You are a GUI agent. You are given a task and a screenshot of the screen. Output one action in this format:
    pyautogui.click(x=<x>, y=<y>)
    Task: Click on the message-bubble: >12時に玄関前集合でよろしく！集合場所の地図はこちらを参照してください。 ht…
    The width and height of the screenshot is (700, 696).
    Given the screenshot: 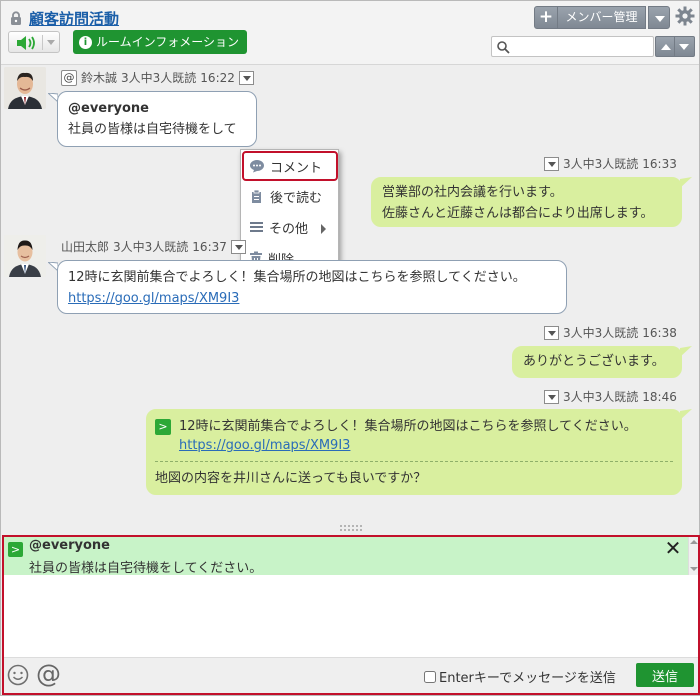 What is the action you would take?
    pyautogui.click(x=414, y=452)
    